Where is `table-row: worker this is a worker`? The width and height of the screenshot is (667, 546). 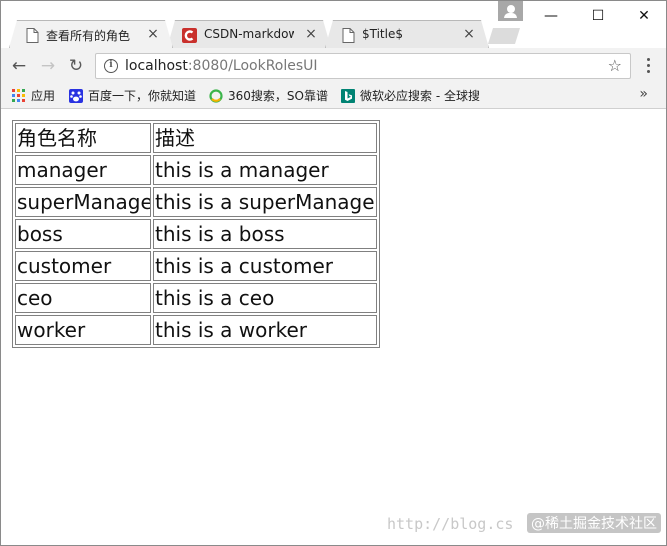
table-row: worker this is a worker is located at coordinates (196, 330).